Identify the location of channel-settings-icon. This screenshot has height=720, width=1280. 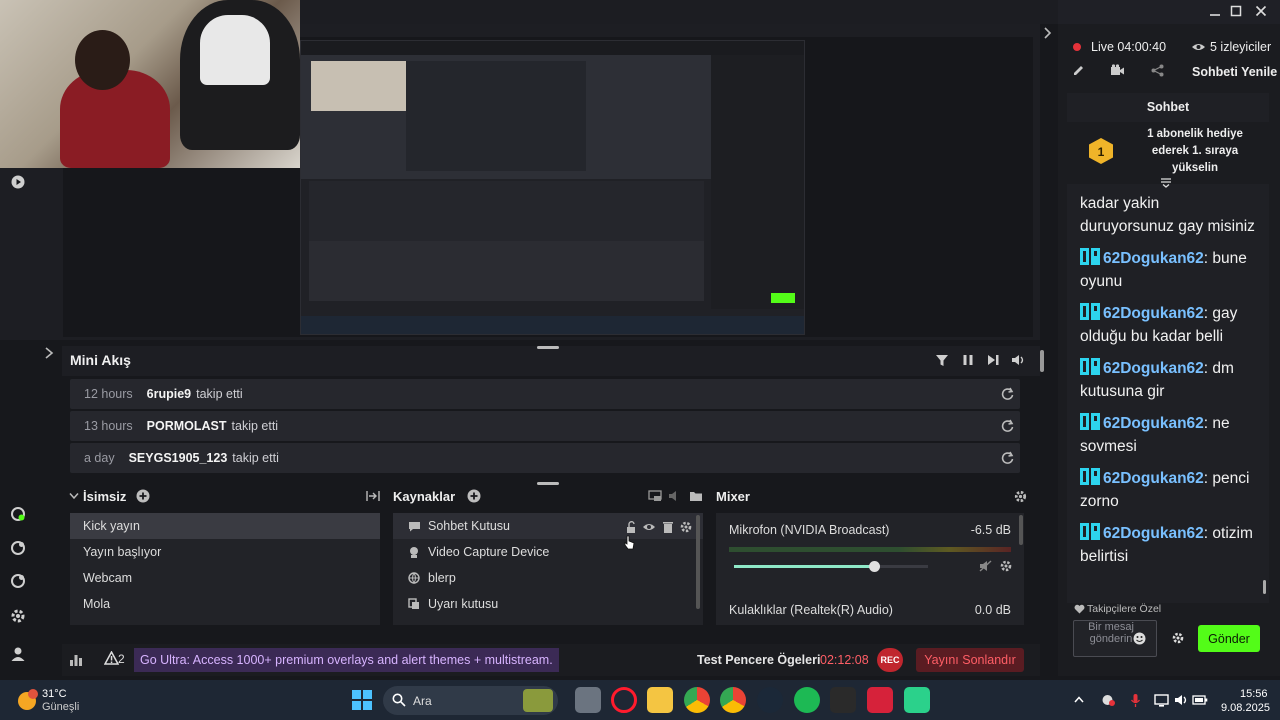
(1006, 566).